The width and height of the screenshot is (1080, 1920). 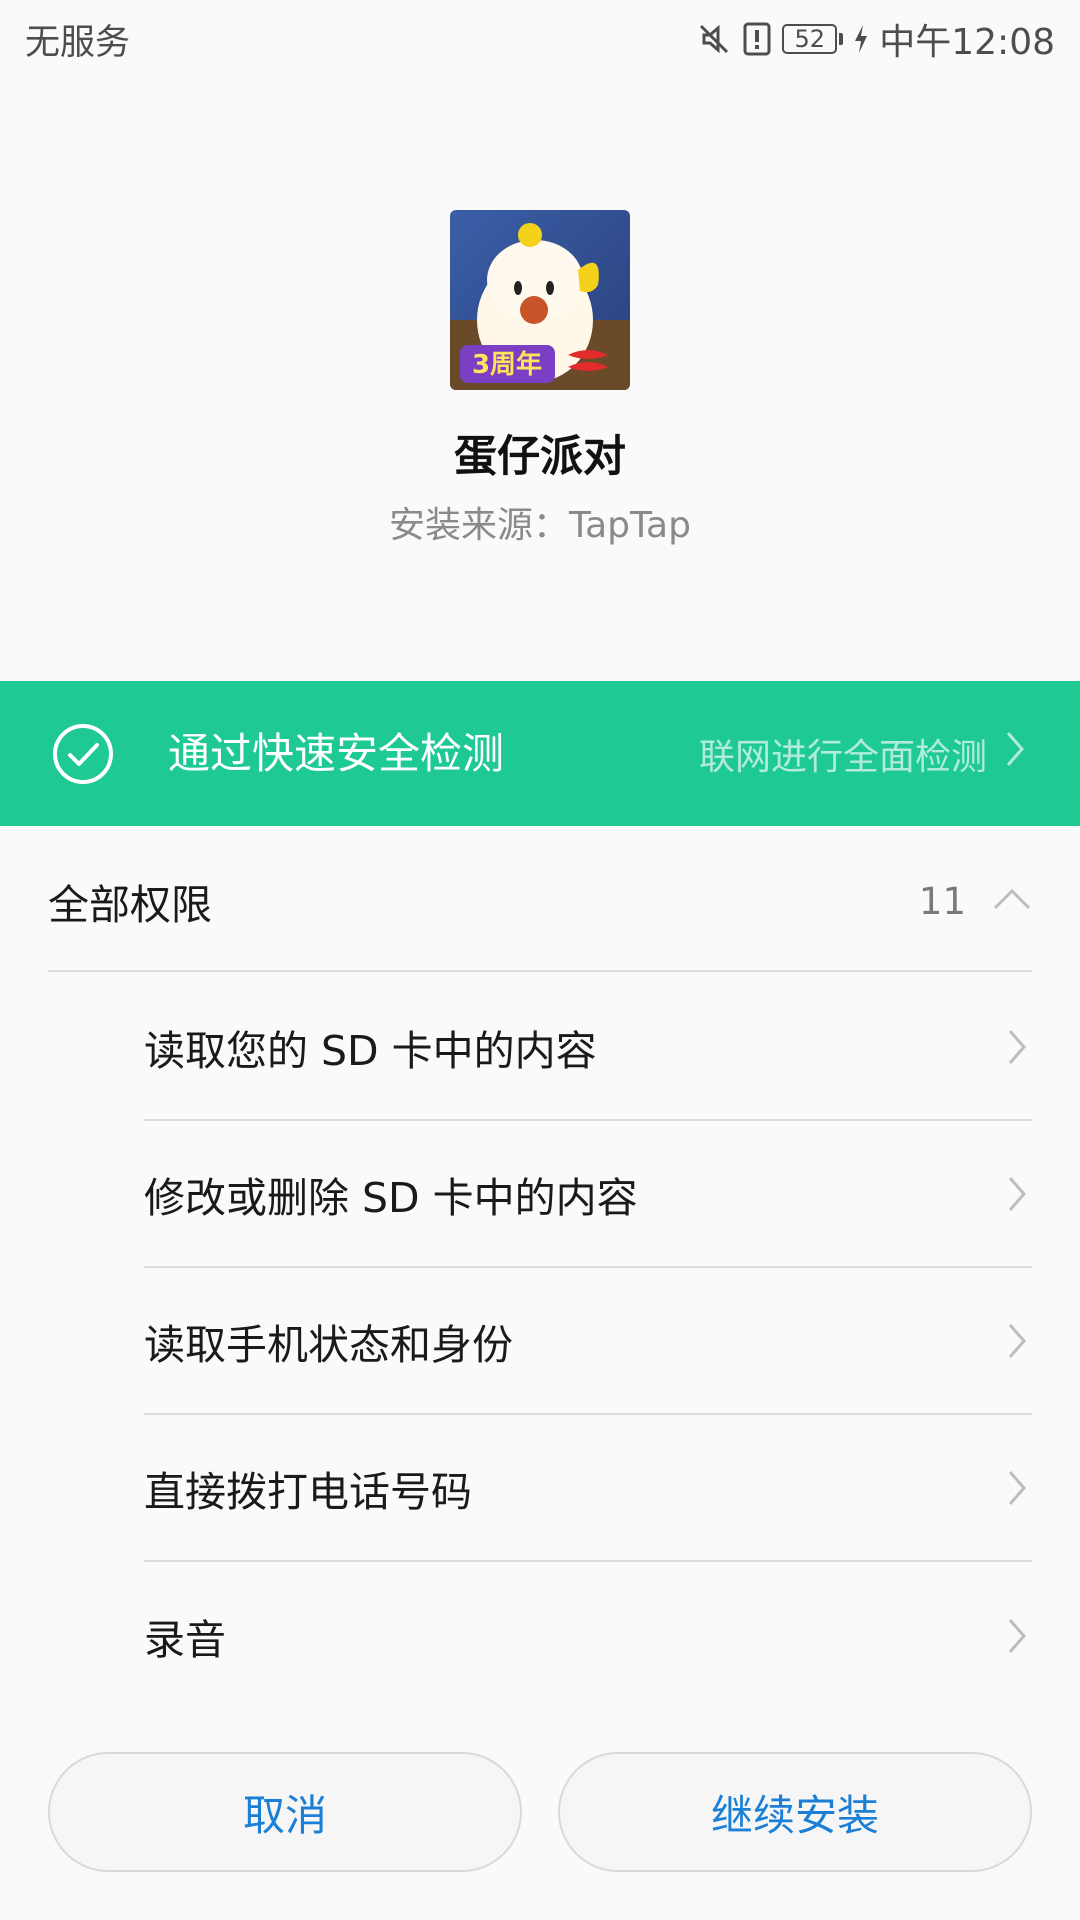 I want to click on permission-label: 直接拨打电话号码, so click(x=308, y=1491).